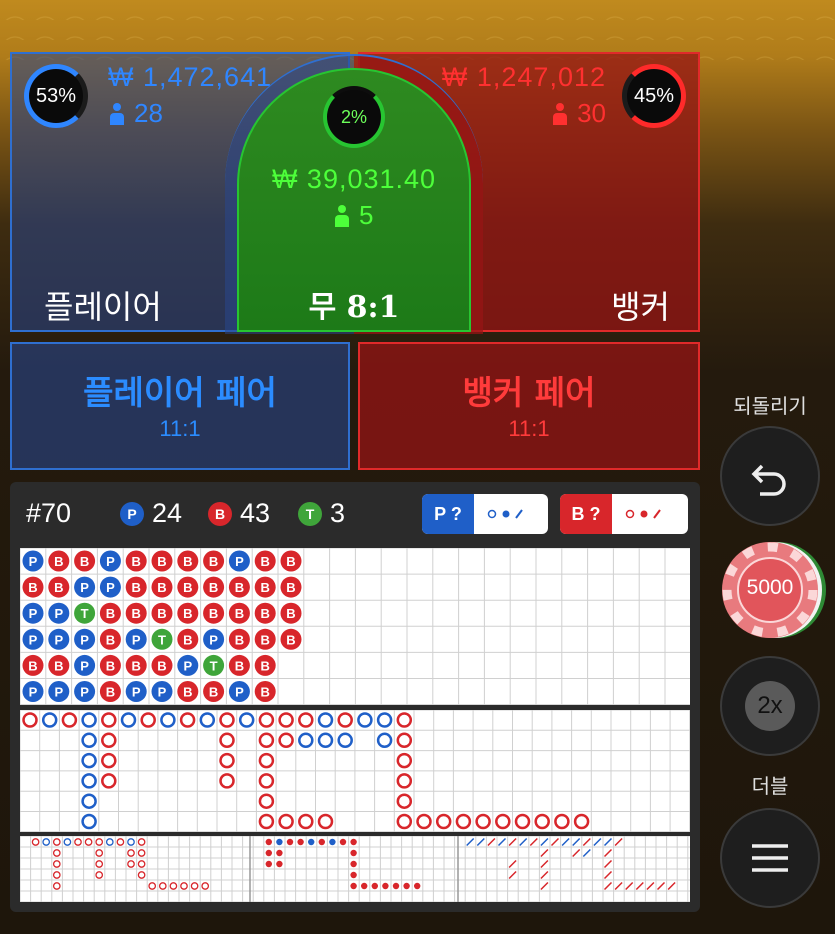 The height and width of the screenshot is (934, 835). What do you see at coordinates (529, 392) in the screenshot?
I see `banker-pair-label: 뱅커 페어` at bounding box center [529, 392].